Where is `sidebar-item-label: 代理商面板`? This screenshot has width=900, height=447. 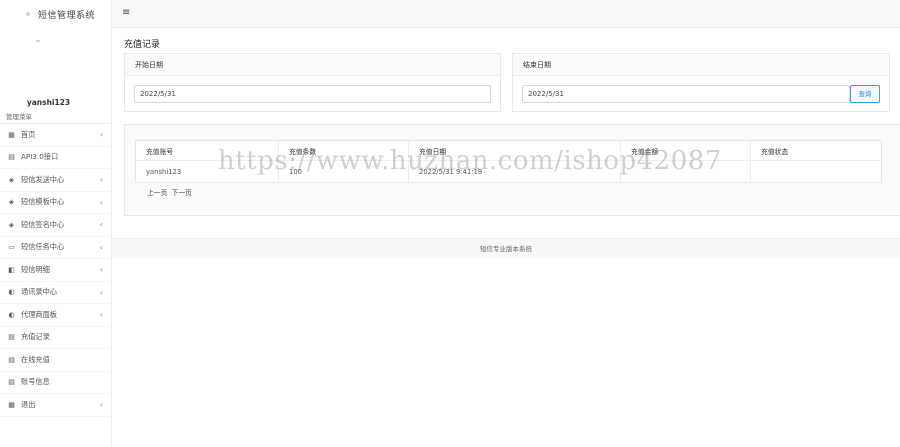
sidebar-item-label: 代理商面板 is located at coordinates (39, 314).